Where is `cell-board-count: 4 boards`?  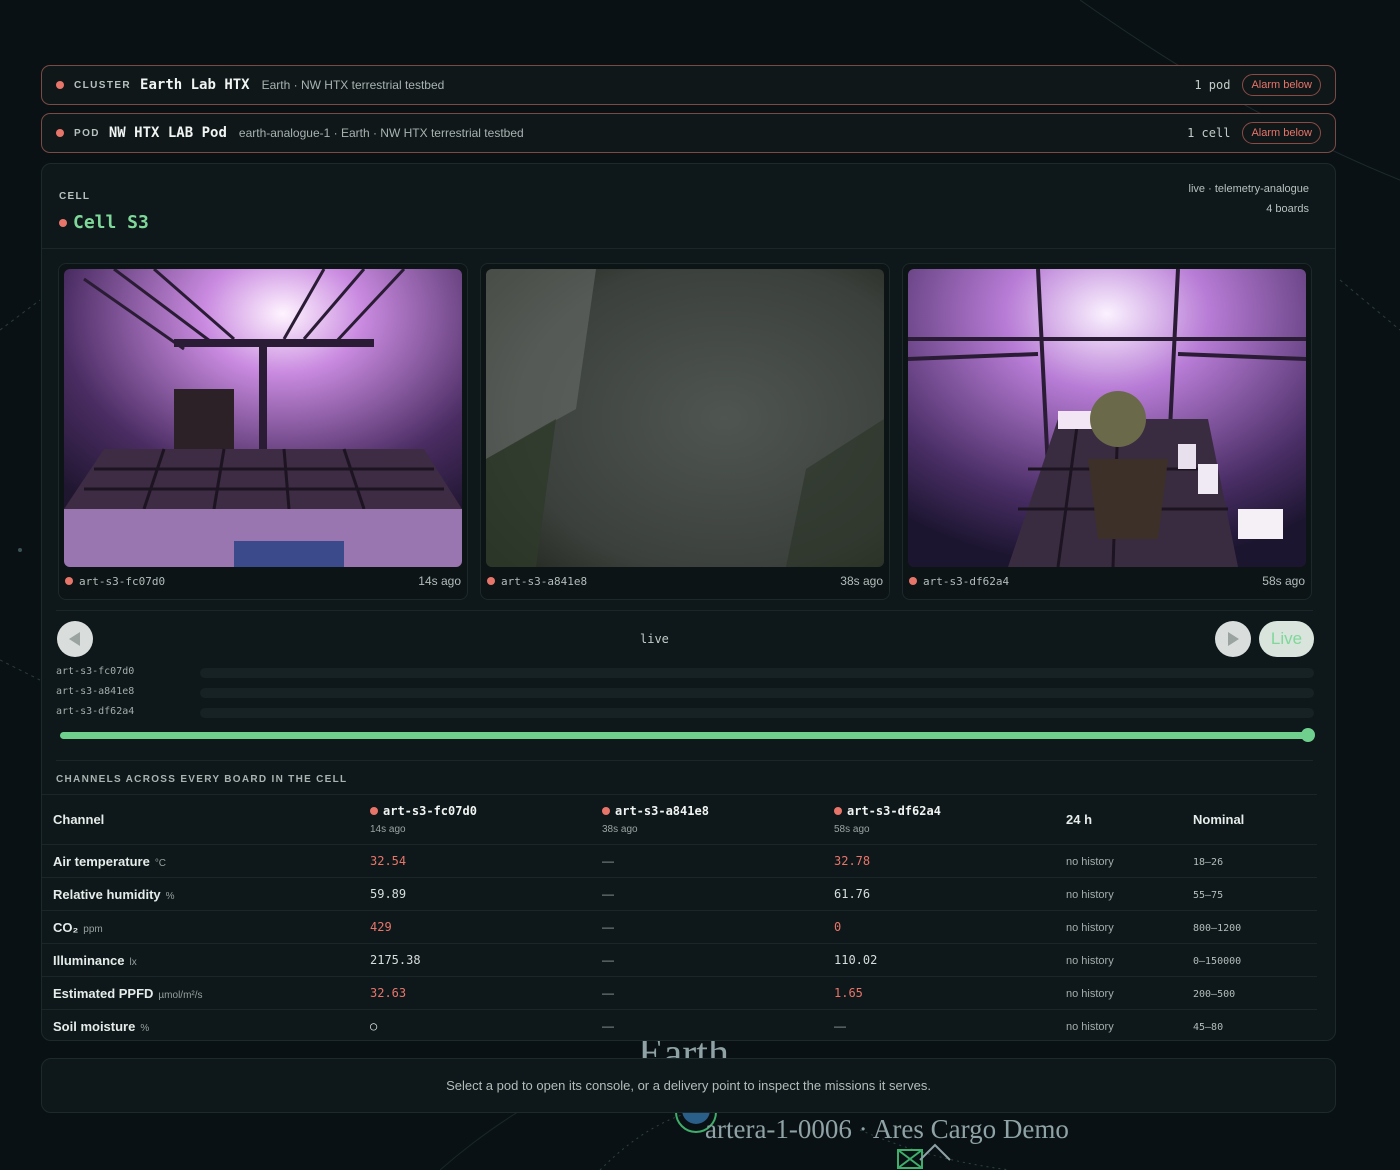 cell-board-count: 4 boards is located at coordinates (1287, 209).